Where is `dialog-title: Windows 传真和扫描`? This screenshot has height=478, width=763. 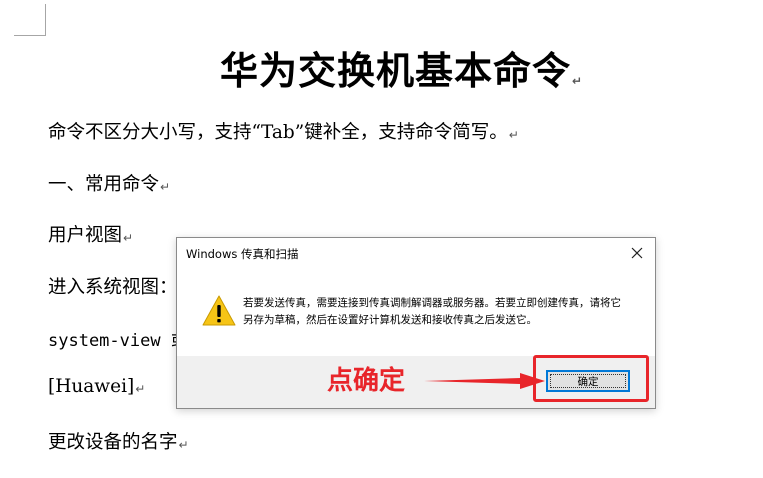 dialog-title: Windows 传真和扫描 is located at coordinates (242, 254).